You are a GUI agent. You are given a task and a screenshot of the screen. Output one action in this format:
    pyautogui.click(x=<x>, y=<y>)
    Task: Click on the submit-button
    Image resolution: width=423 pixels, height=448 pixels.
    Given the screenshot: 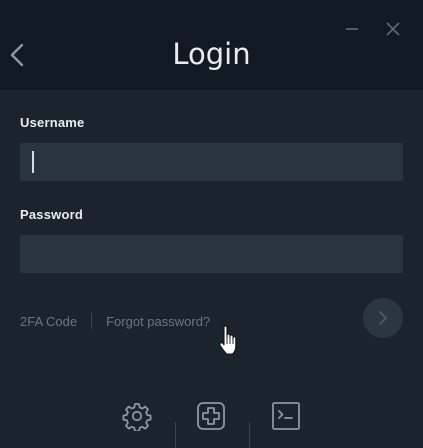 What is the action you would take?
    pyautogui.click(x=383, y=318)
    